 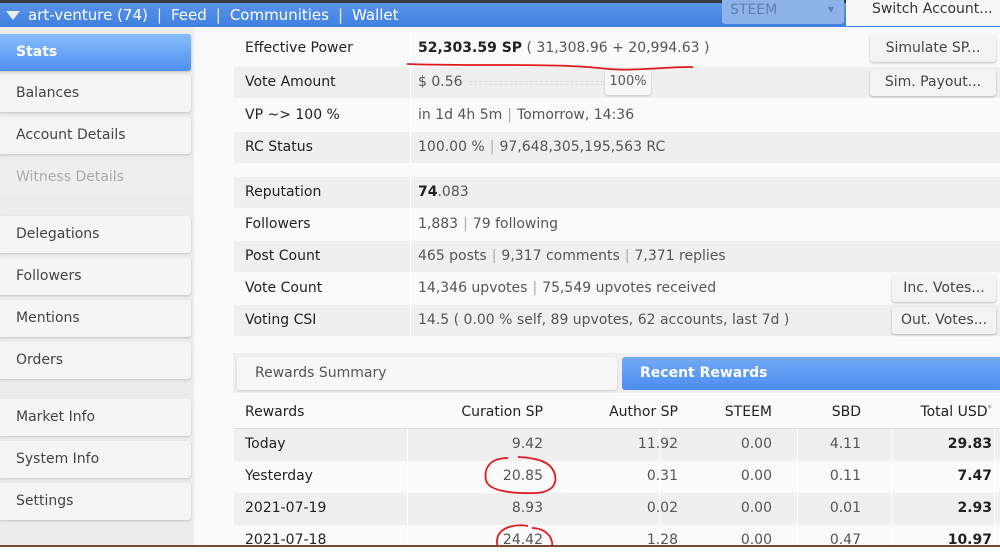 I want to click on stat-value: 52,303.59 SP ( 31,308.96 + 20,994.63 ), so click(x=563, y=48).